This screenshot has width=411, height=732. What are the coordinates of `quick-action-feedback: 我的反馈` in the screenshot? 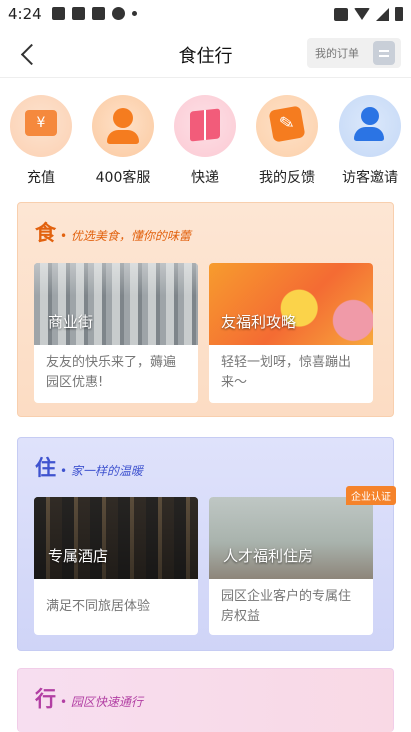 It's located at (287, 141).